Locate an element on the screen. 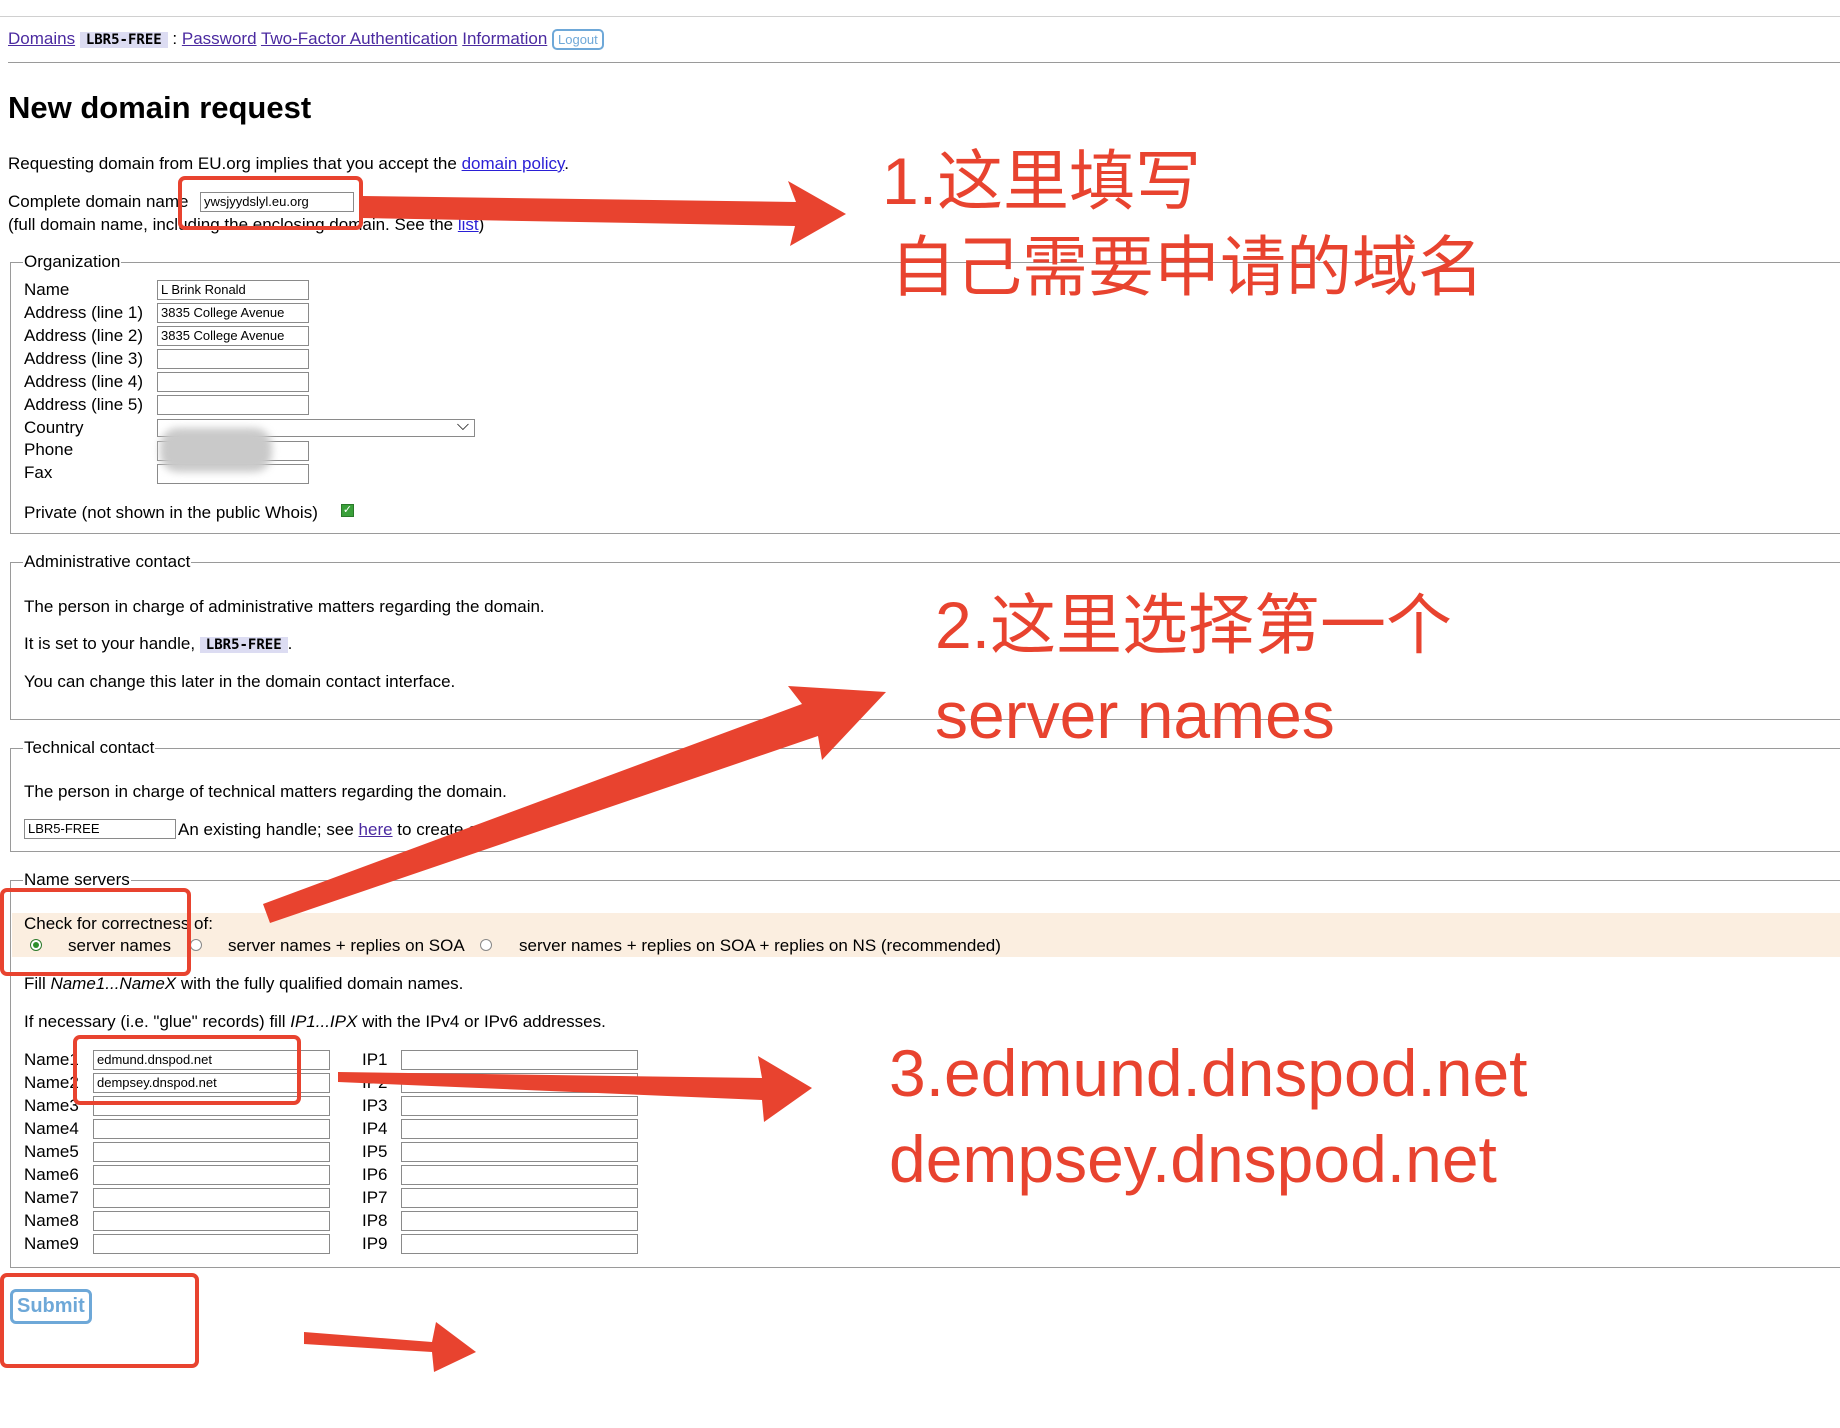 The width and height of the screenshot is (1840, 1428). note2-line2: server names is located at coordinates (1135, 715).